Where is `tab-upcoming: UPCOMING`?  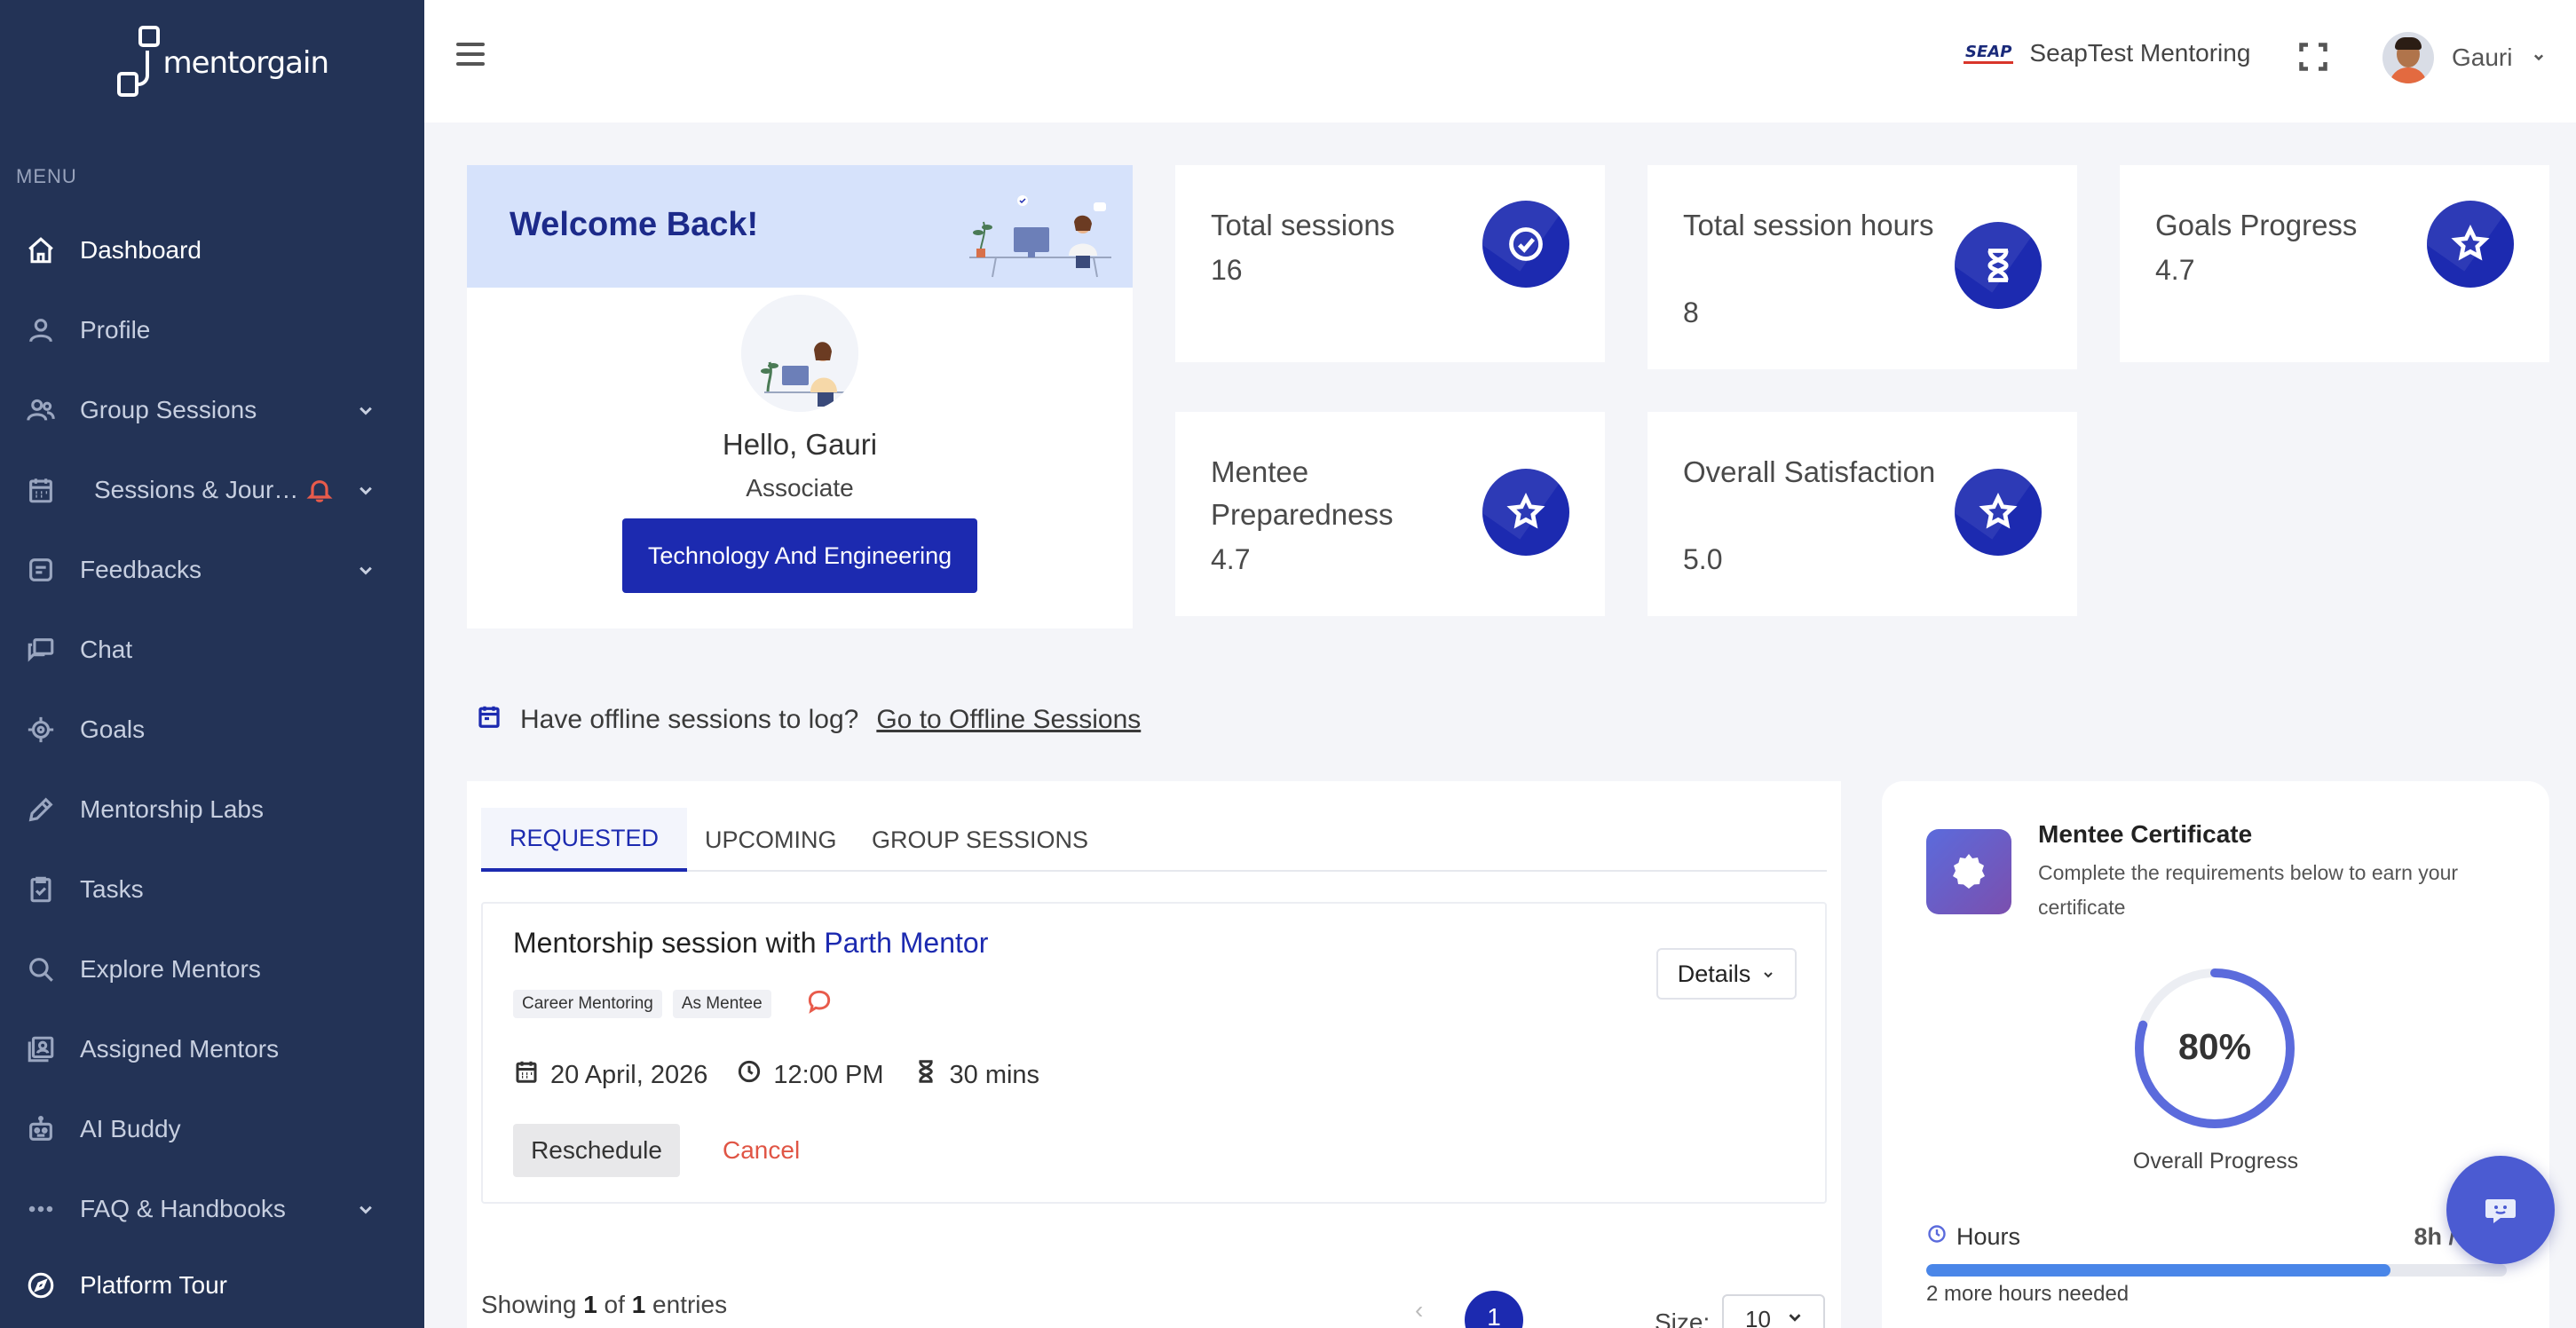
tab-upcoming: UPCOMING is located at coordinates (770, 840).